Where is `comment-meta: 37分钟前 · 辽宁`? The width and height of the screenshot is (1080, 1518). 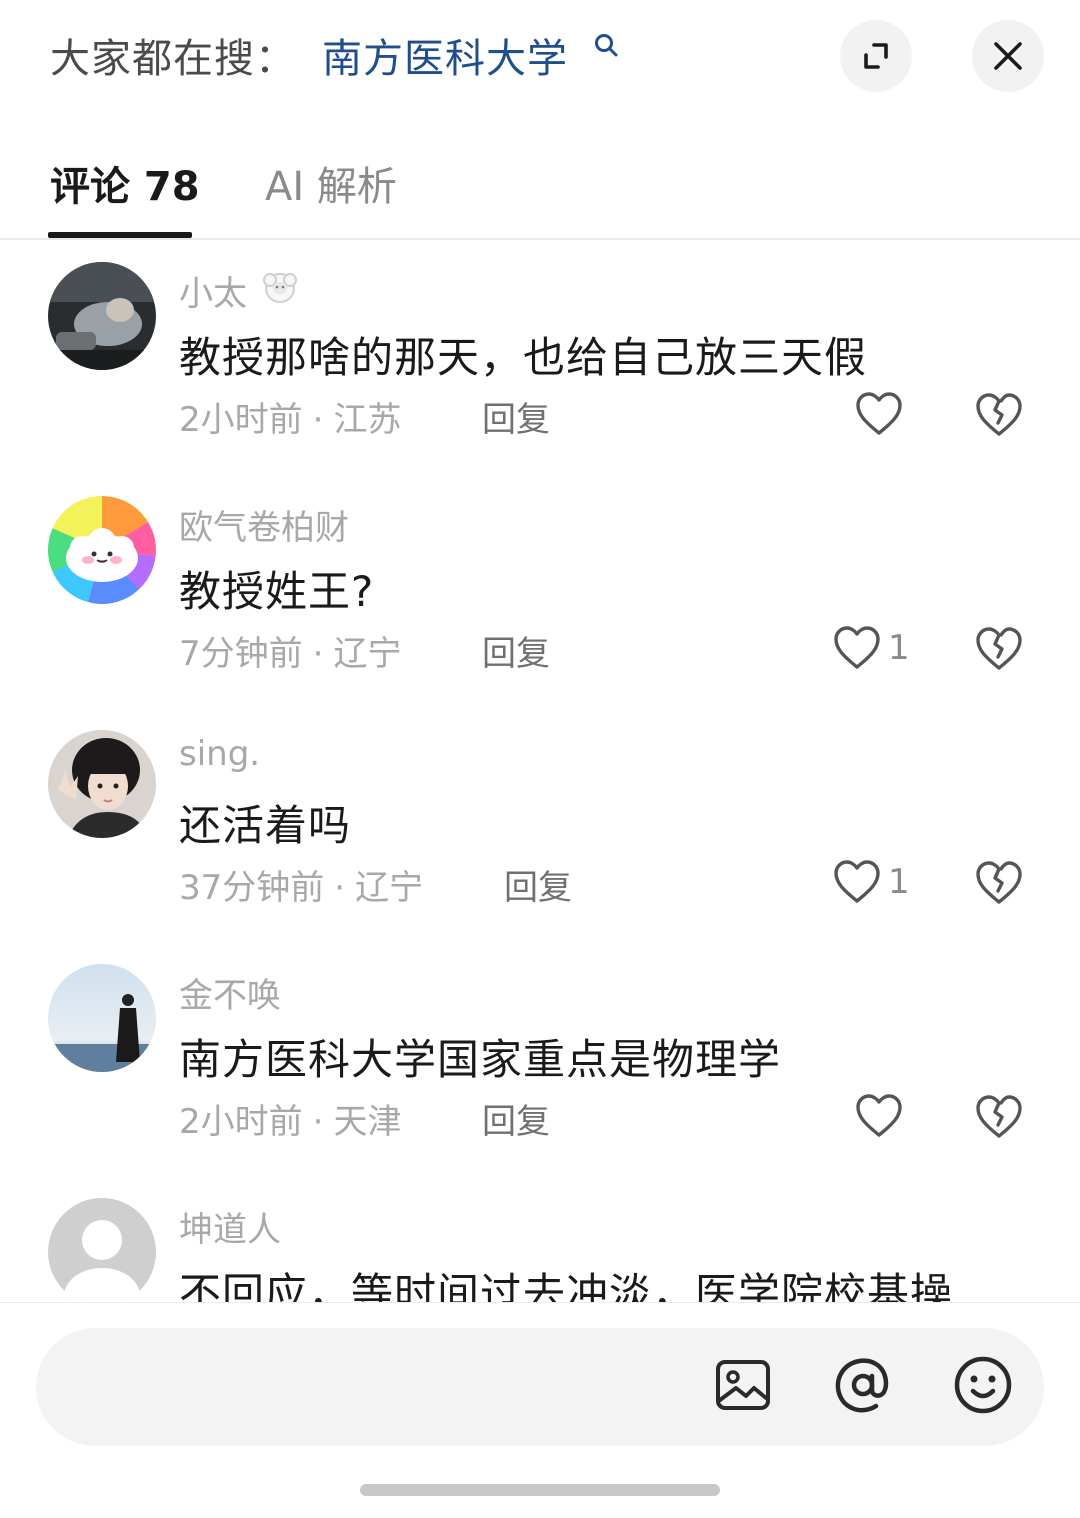 comment-meta: 37分钟前 · 辽宁 is located at coordinates (301, 888).